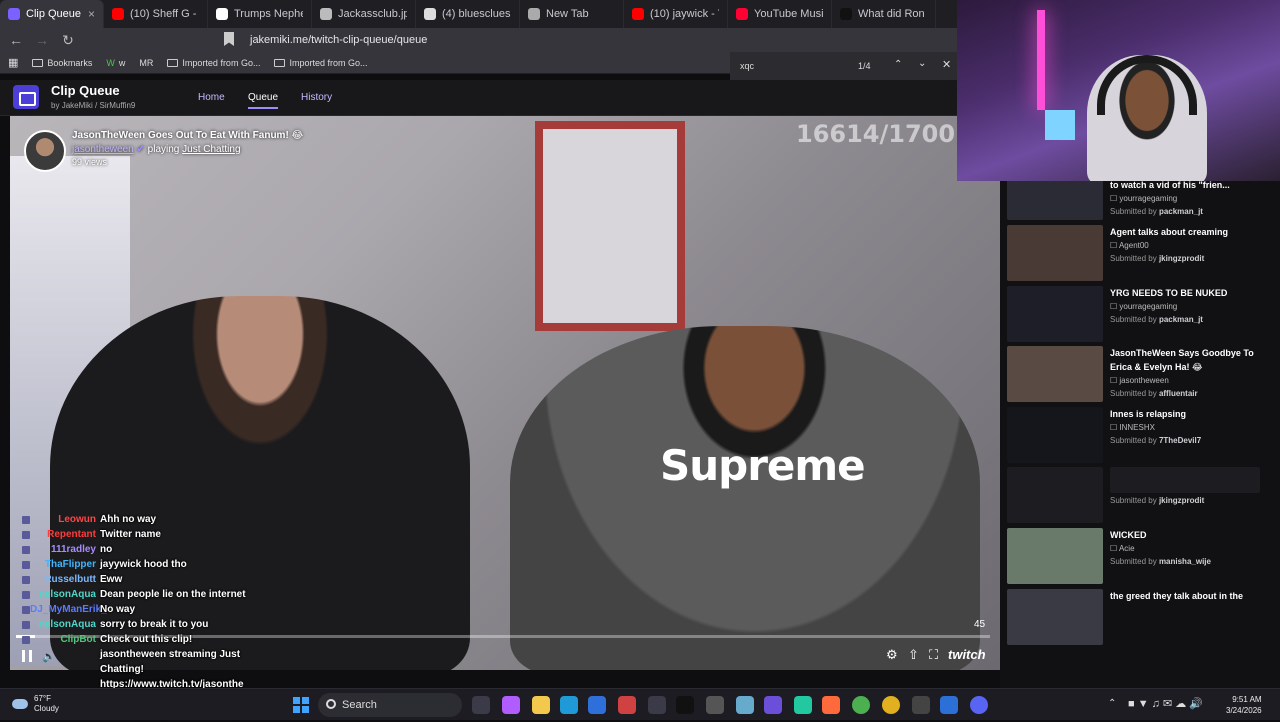  Describe the element at coordinates (1139, 619) in the screenshot. I see `queue-item: the greed they talk about in the` at that location.